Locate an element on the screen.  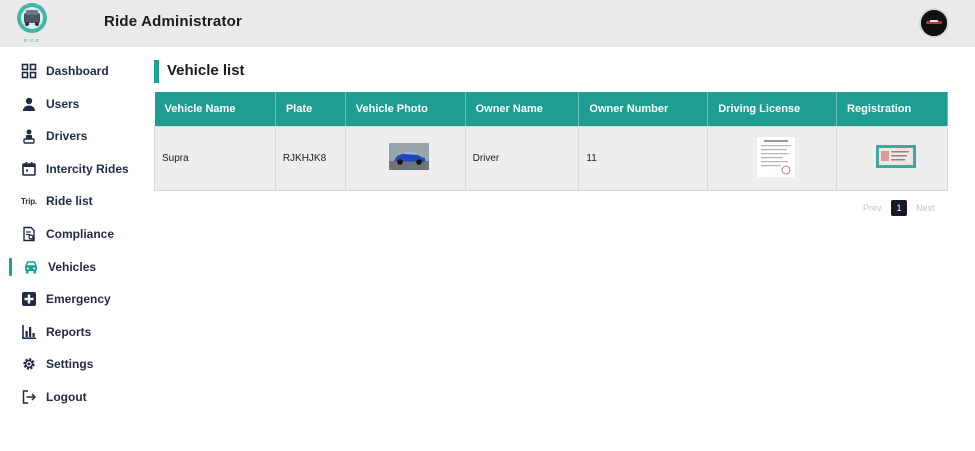
car-icon is located at coordinates (31, 267).